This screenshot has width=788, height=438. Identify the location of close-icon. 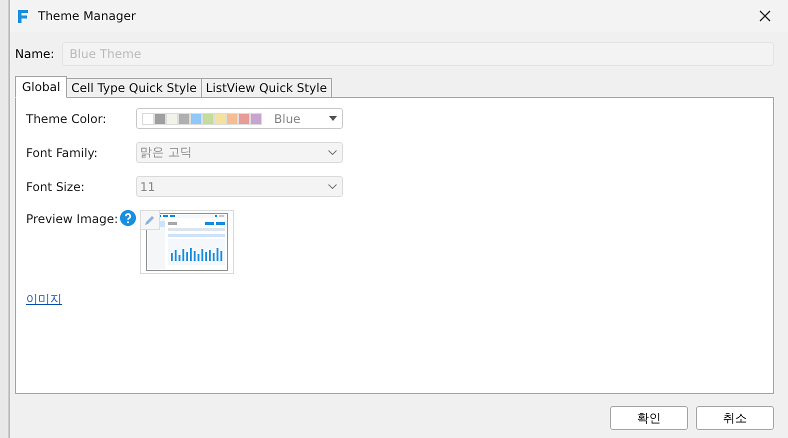
(765, 16).